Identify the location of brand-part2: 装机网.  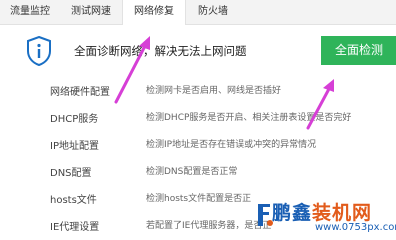
(342, 213).